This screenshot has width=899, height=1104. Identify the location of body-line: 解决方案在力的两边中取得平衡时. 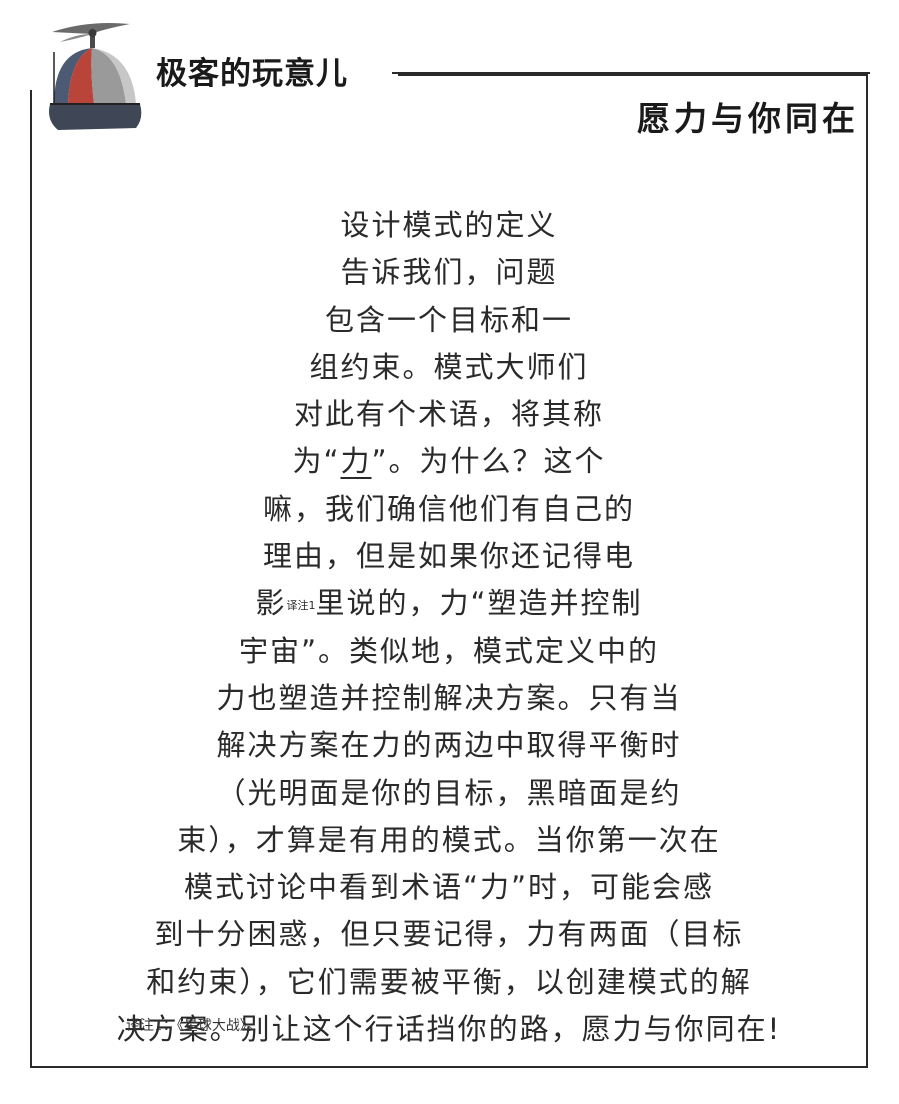
(449, 745).